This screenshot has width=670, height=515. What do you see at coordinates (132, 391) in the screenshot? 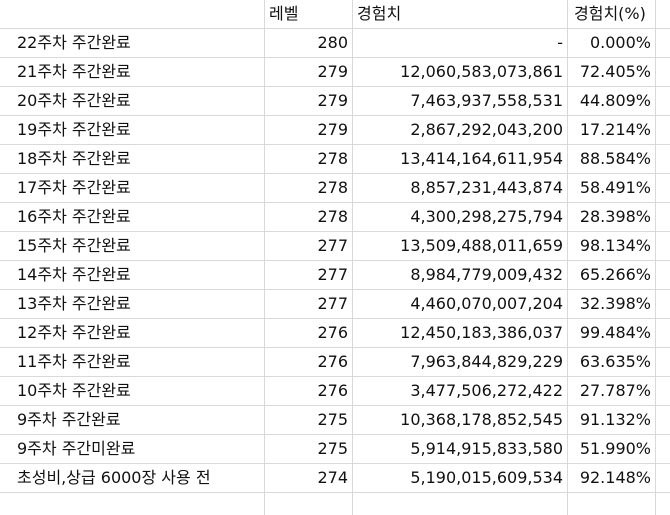
I see `row-label-cell: 10주차 주간완료` at bounding box center [132, 391].